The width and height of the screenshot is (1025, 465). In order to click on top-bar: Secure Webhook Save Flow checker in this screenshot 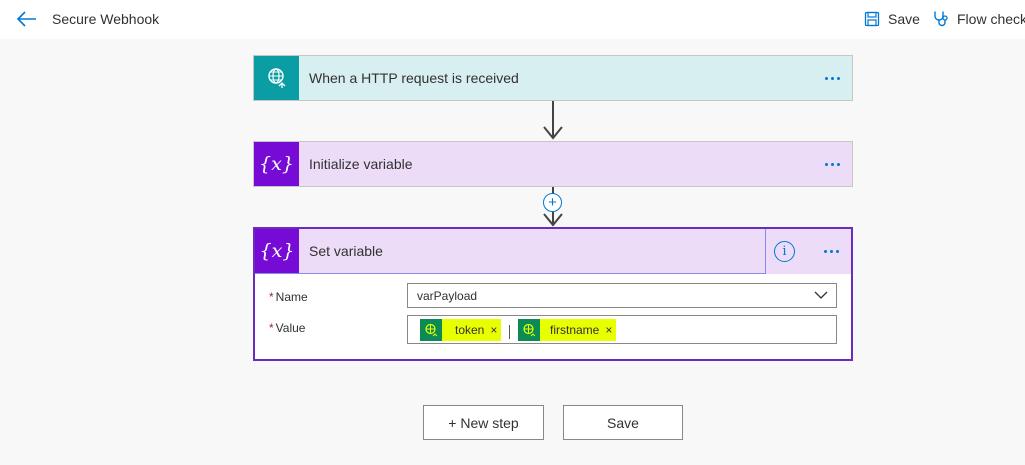, I will do `click(512, 19)`.